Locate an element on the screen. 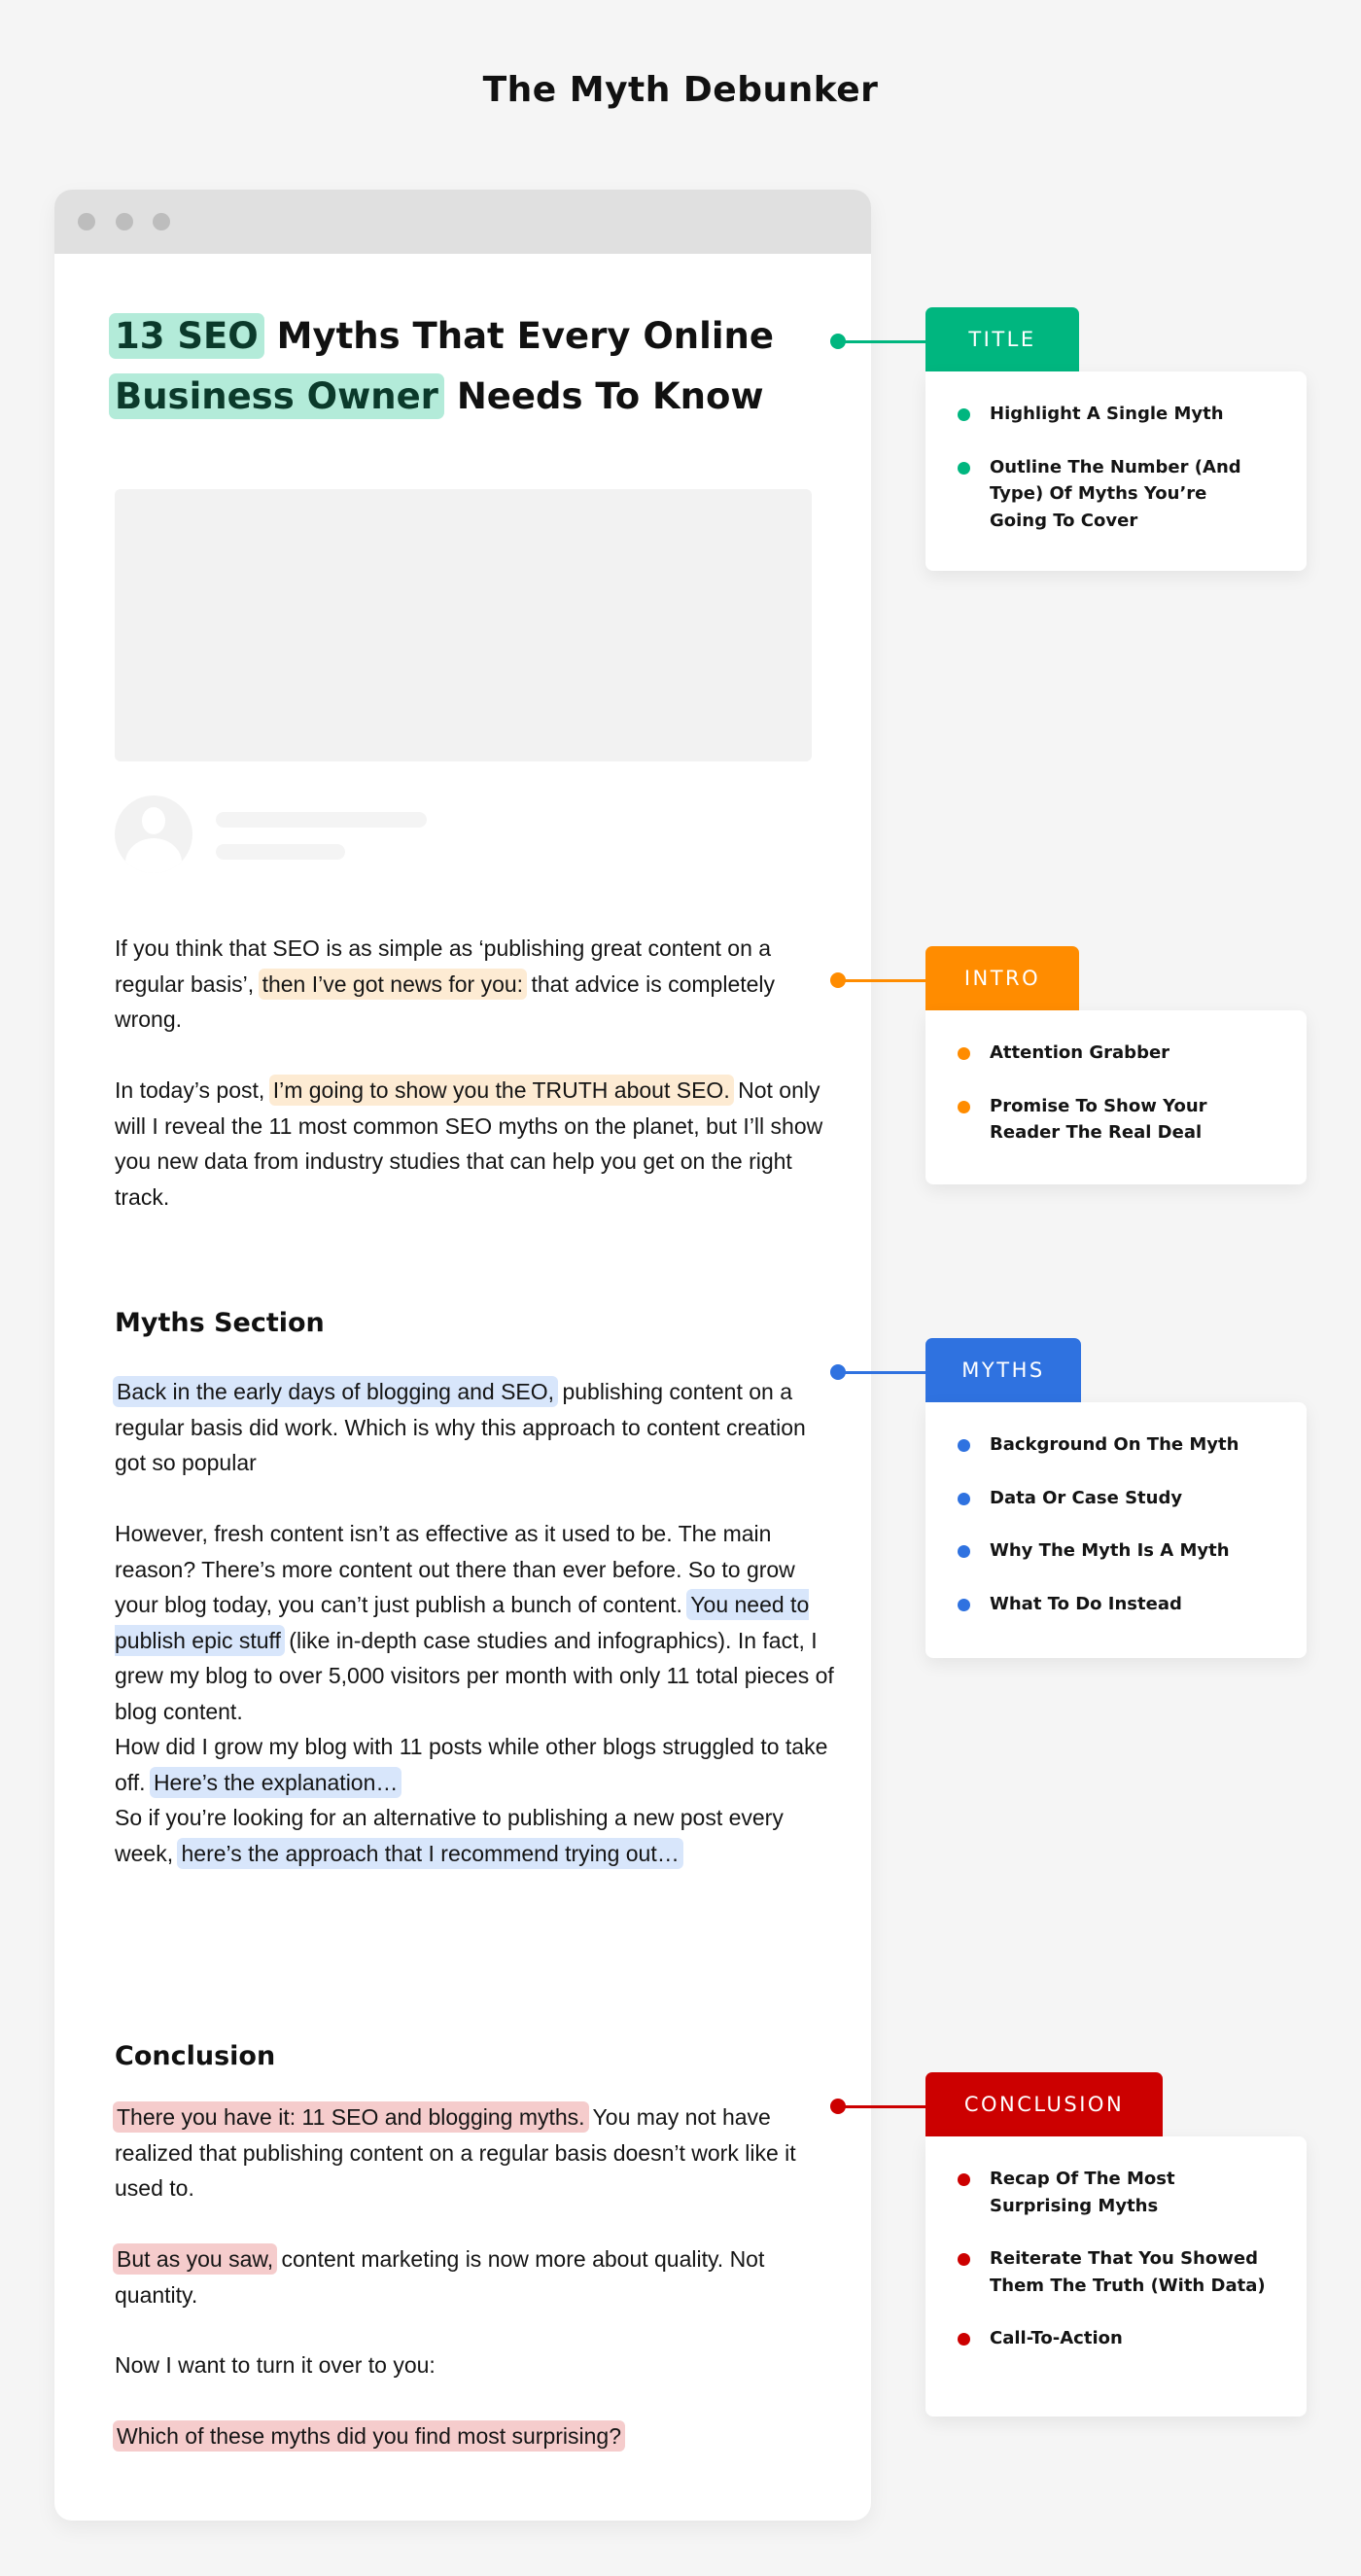 Image resolution: width=1361 pixels, height=2576 pixels. headline-highlight: 13 SEO is located at coordinates (187, 336).